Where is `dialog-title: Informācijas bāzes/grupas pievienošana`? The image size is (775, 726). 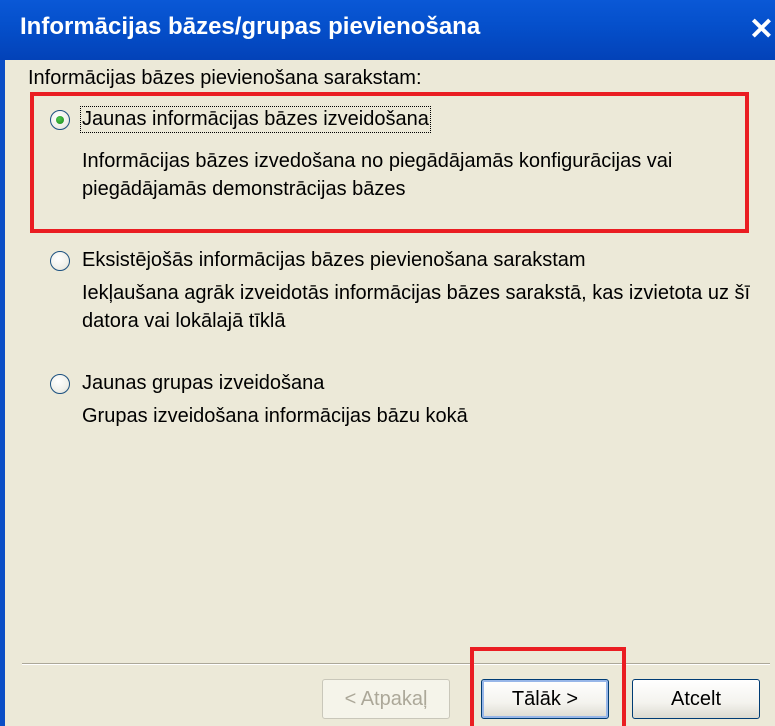
dialog-title: Informācijas bāzes/grupas pievienošana is located at coordinates (250, 26).